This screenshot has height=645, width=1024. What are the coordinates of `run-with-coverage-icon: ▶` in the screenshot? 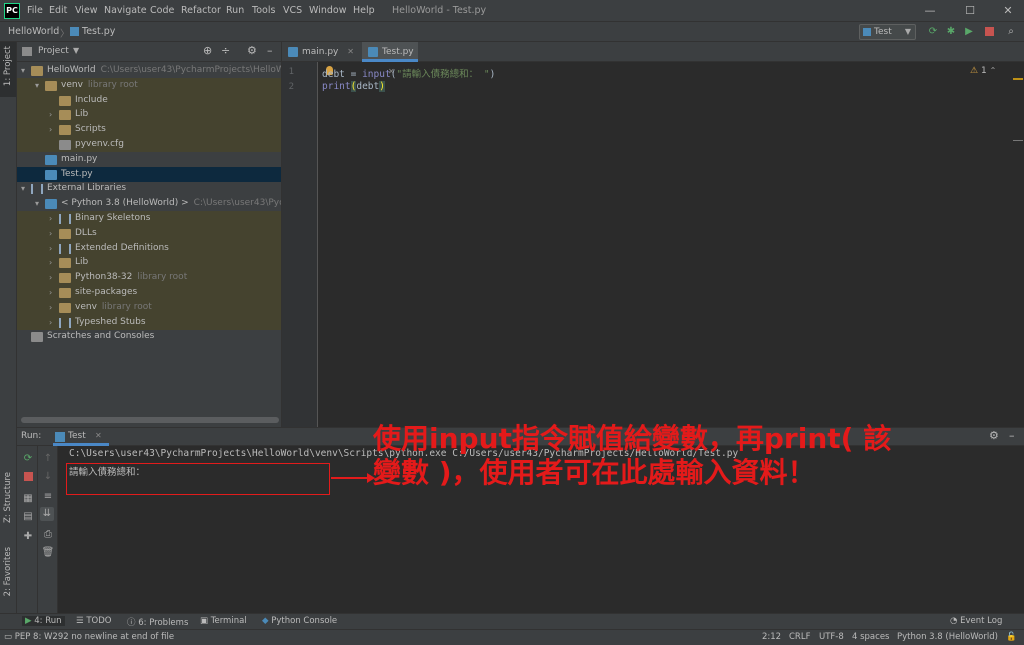 It's located at (969, 32).